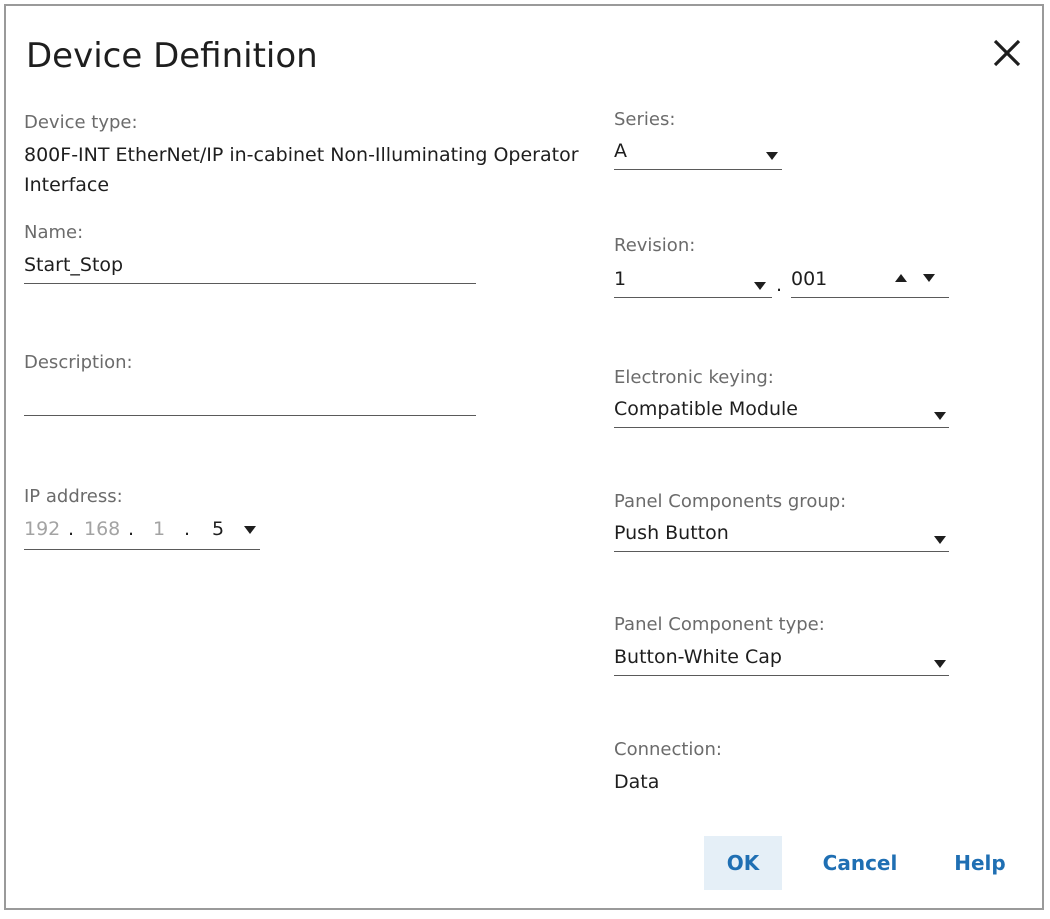 The height and width of the screenshot is (919, 1050). I want to click on dialog-title: Device Definition, so click(172, 56).